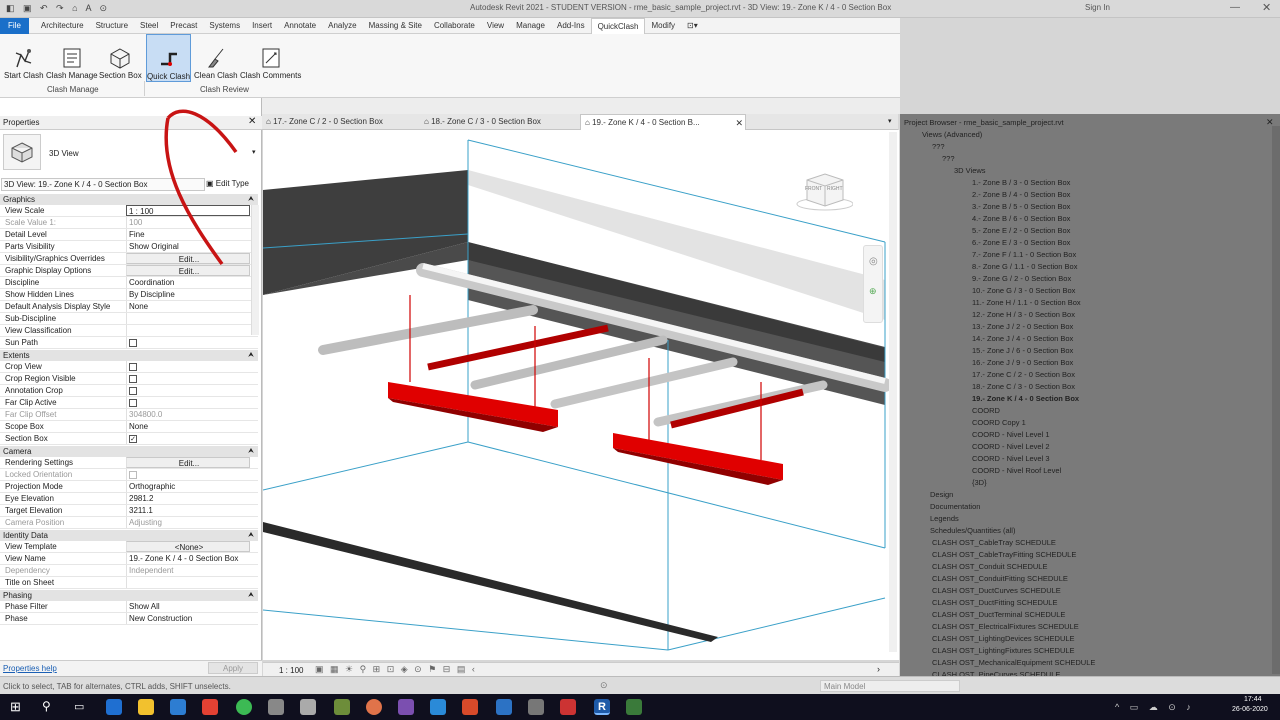  I want to click on row-target-elevation: Target Elevation 3211.1, so click(129, 511).